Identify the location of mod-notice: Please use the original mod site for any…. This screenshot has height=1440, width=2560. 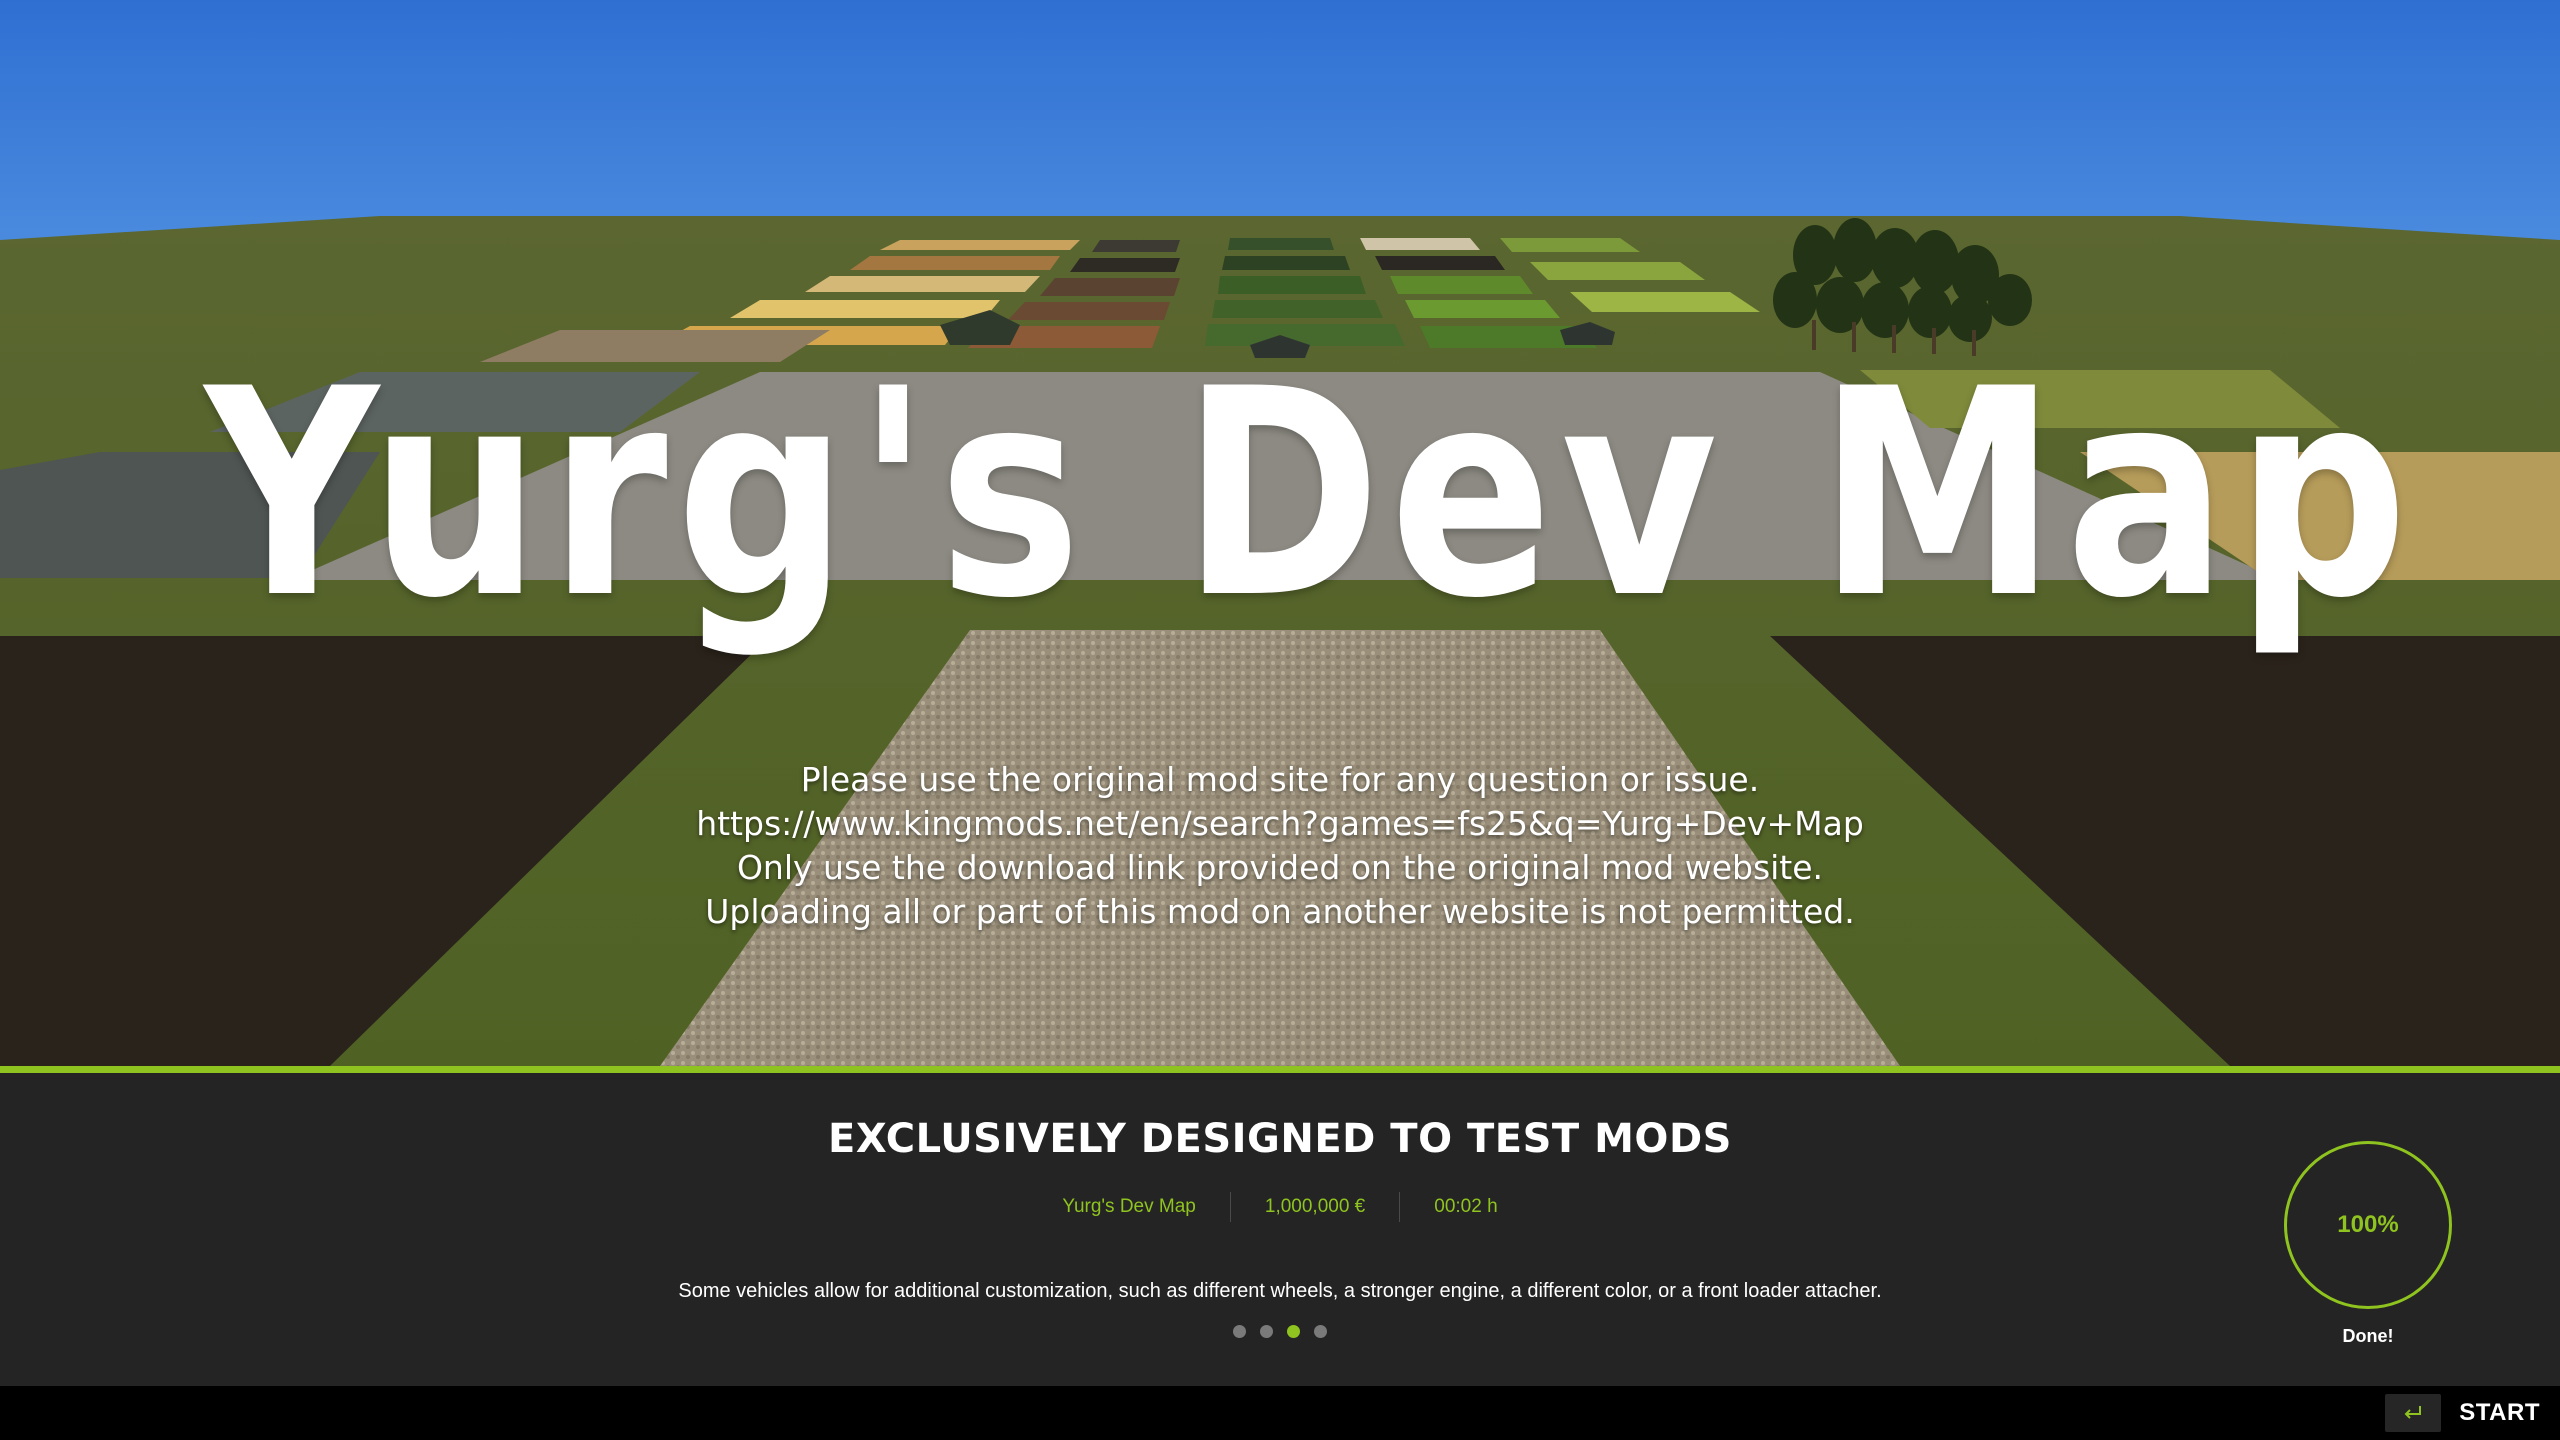
(1280, 846).